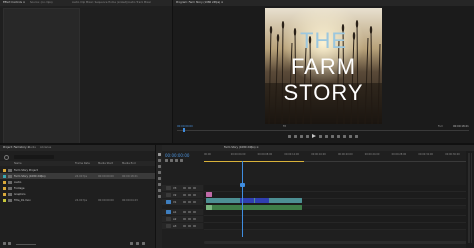 This screenshot has width=474, height=248. Describe the element at coordinates (137, 243) in the screenshot. I see `new-item-icon` at that location.